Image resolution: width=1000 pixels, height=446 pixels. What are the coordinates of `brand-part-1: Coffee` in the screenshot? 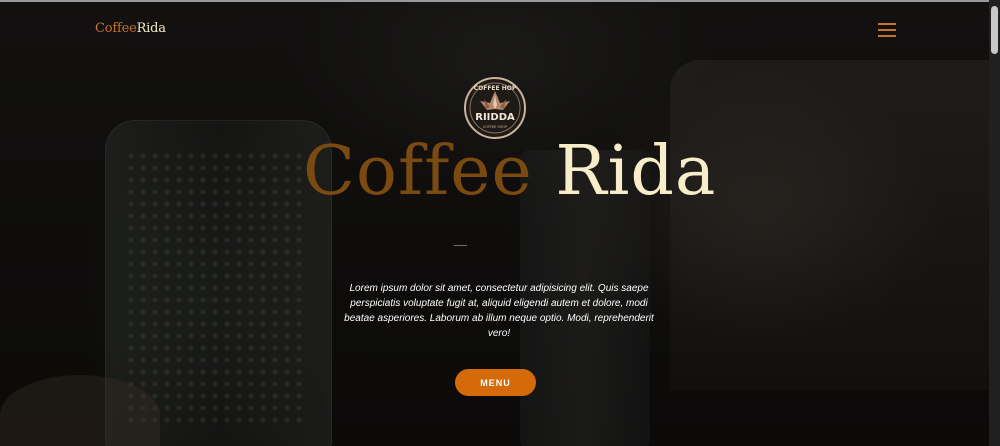 It's located at (116, 28).